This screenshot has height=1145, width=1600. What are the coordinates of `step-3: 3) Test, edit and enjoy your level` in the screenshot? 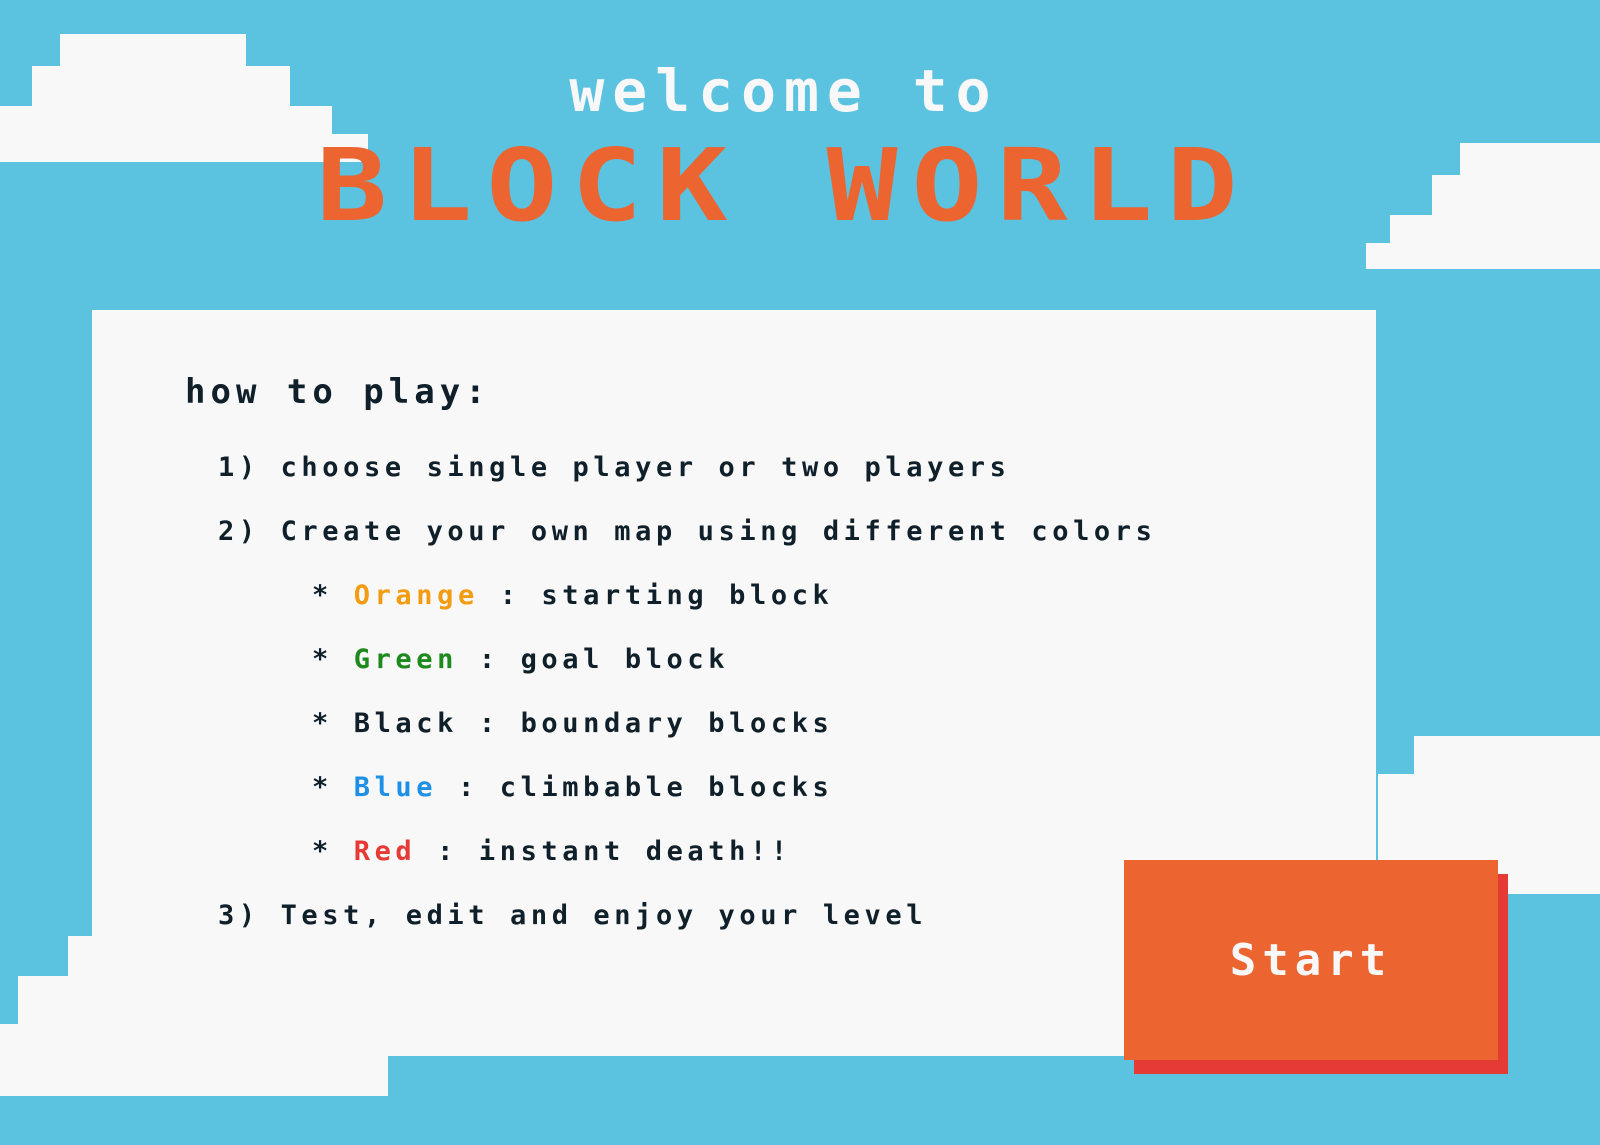 It's located at (572, 915).